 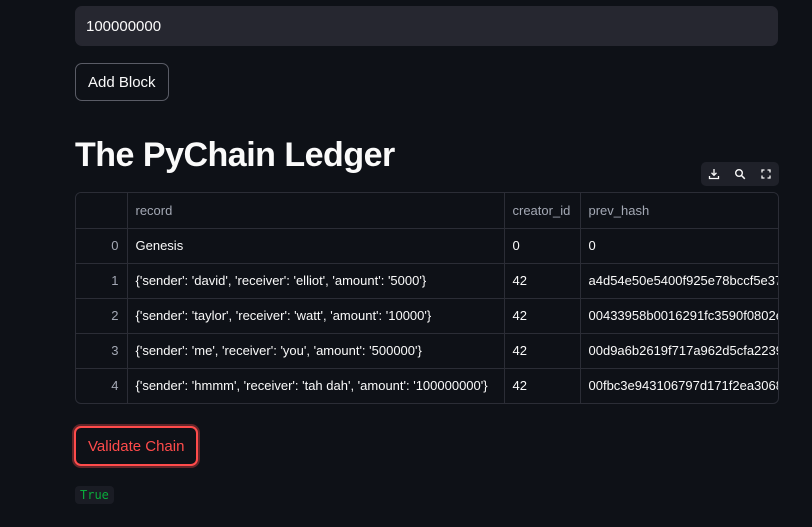 I want to click on prev-hash-cell: 00fbc3e943106797d171f2ea3068, so click(x=679, y=385).